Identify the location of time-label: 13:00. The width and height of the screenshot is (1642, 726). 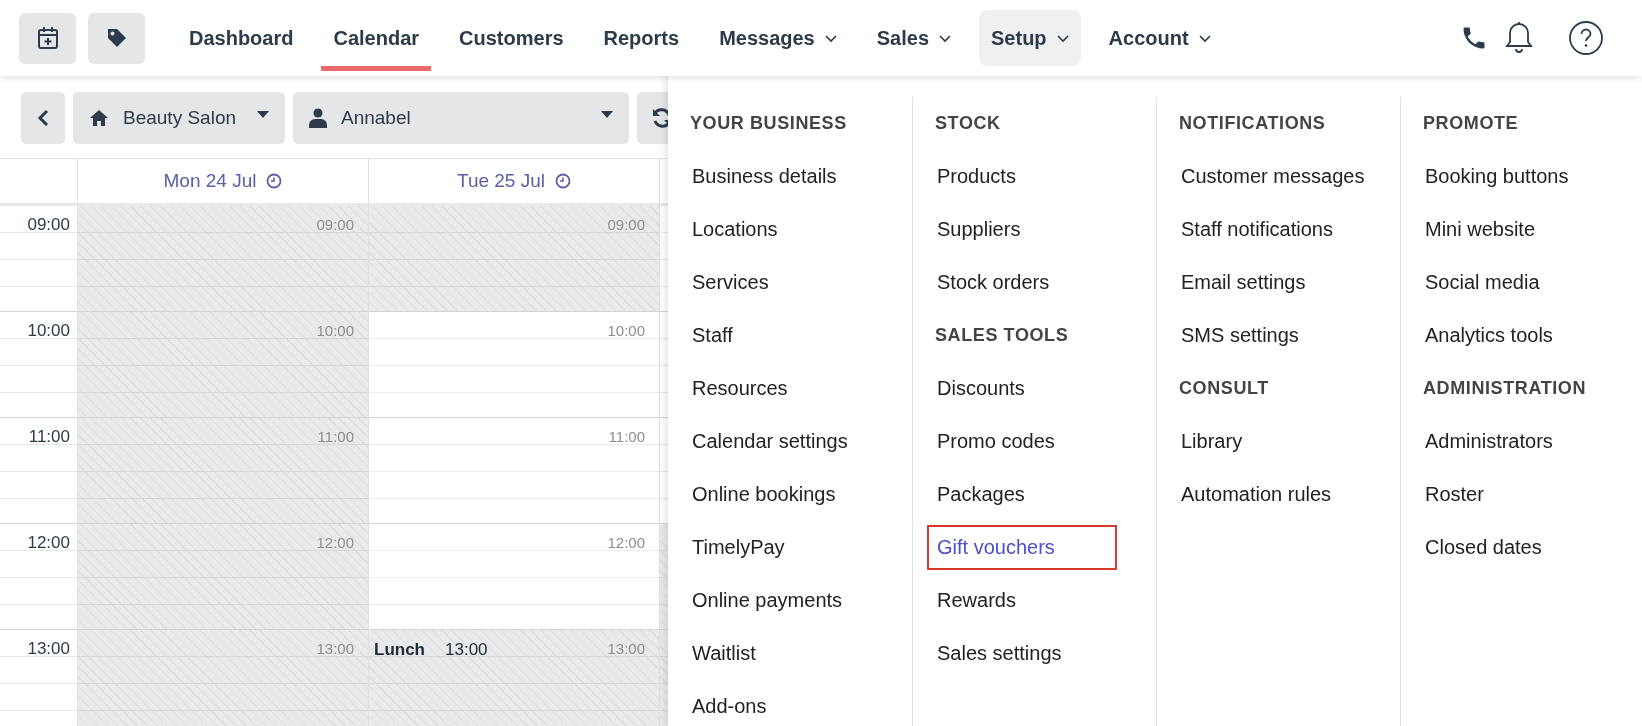
(48, 649).